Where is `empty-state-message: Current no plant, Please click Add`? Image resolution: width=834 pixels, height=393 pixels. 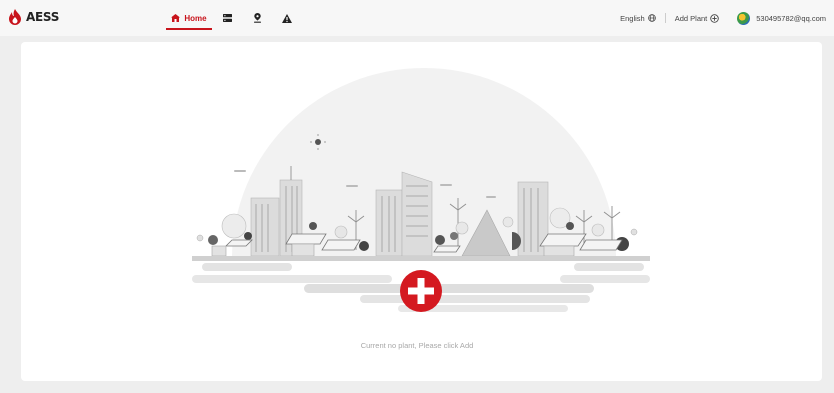 empty-state-message: Current no plant, Please click Add is located at coordinates (417, 345).